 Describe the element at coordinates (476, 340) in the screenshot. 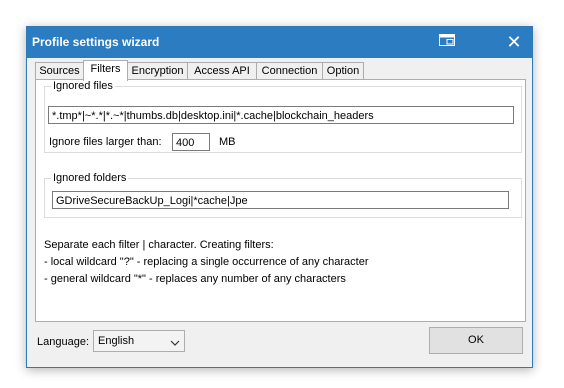

I see `ok-button: OK` at that location.